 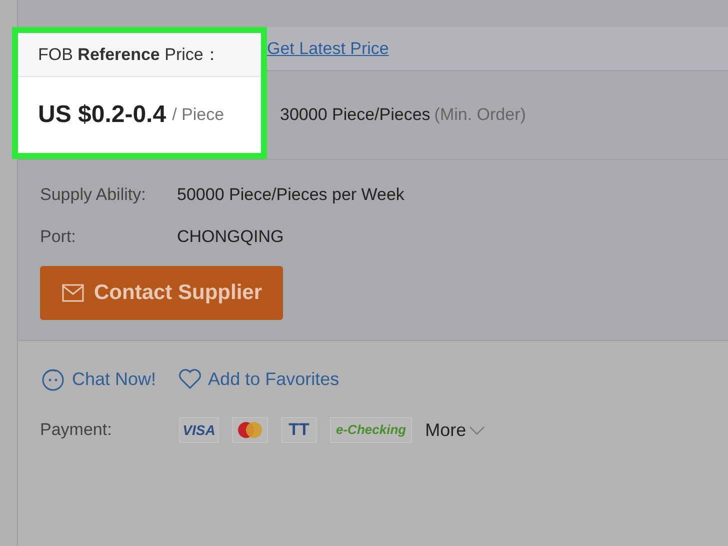 I want to click on heart-icon, so click(x=190, y=379).